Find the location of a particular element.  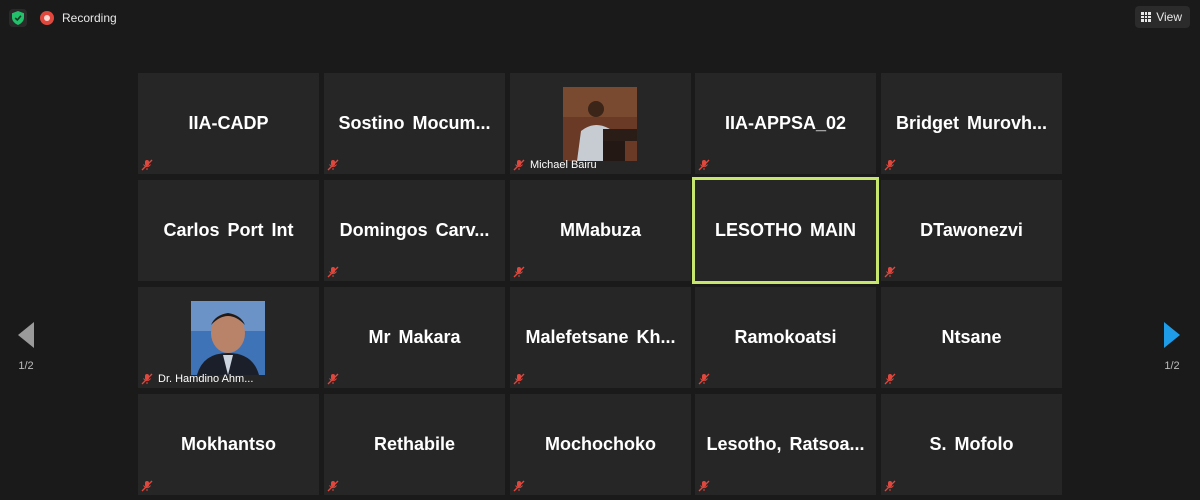

participant-tile-video: Michael Bairu is located at coordinates (600, 123).